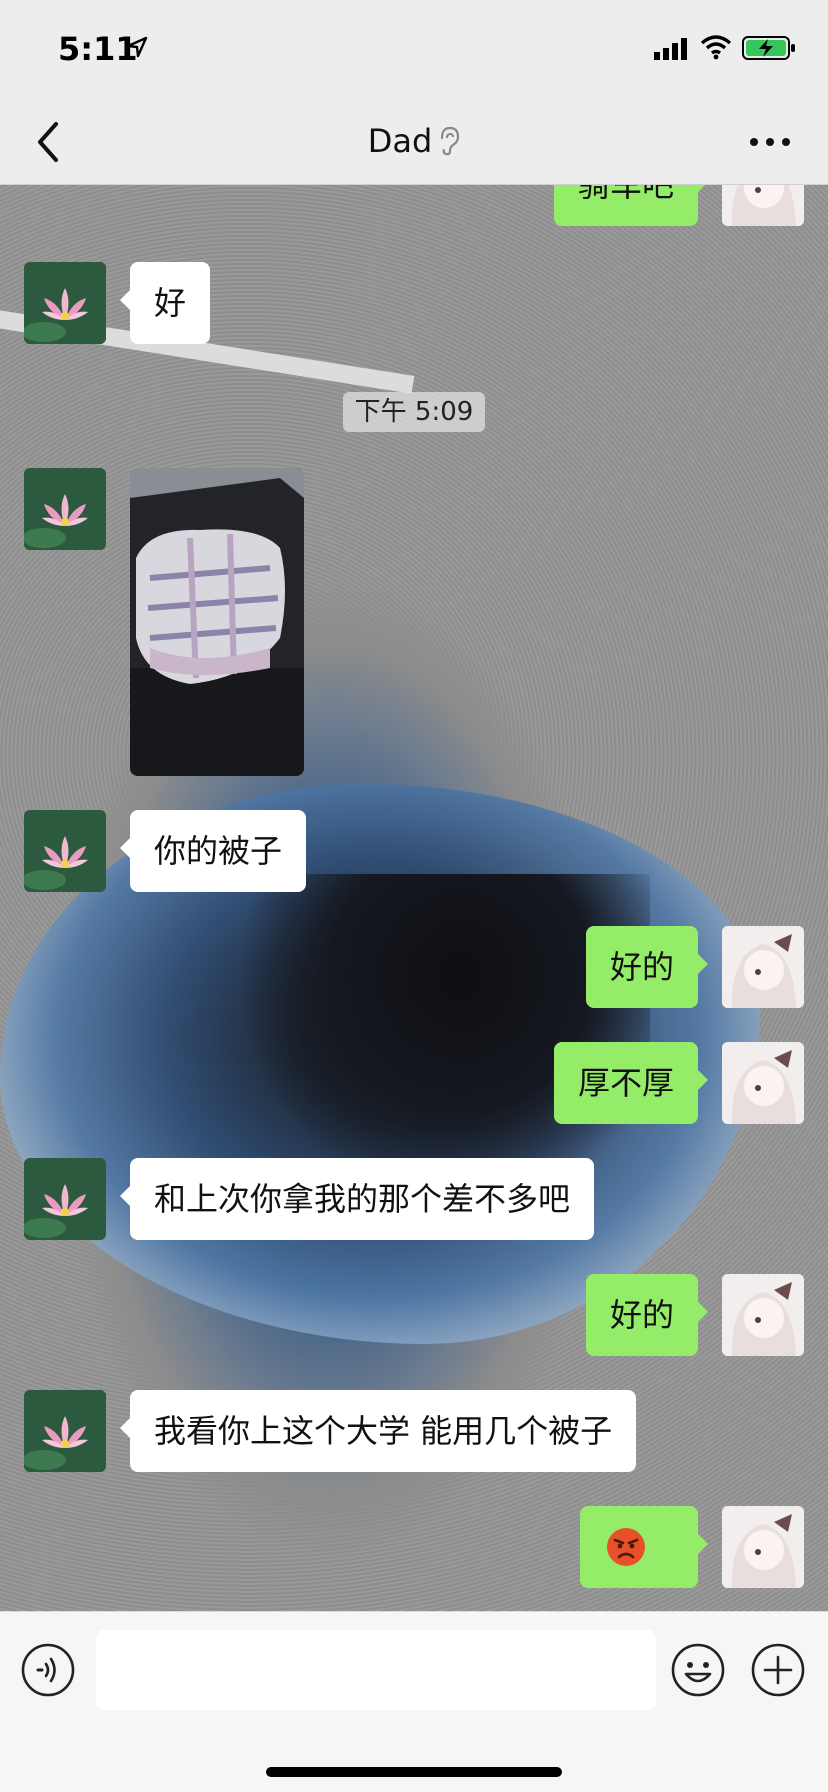 The image size is (828, 1792). I want to click on smiley-icon, so click(698, 1670).